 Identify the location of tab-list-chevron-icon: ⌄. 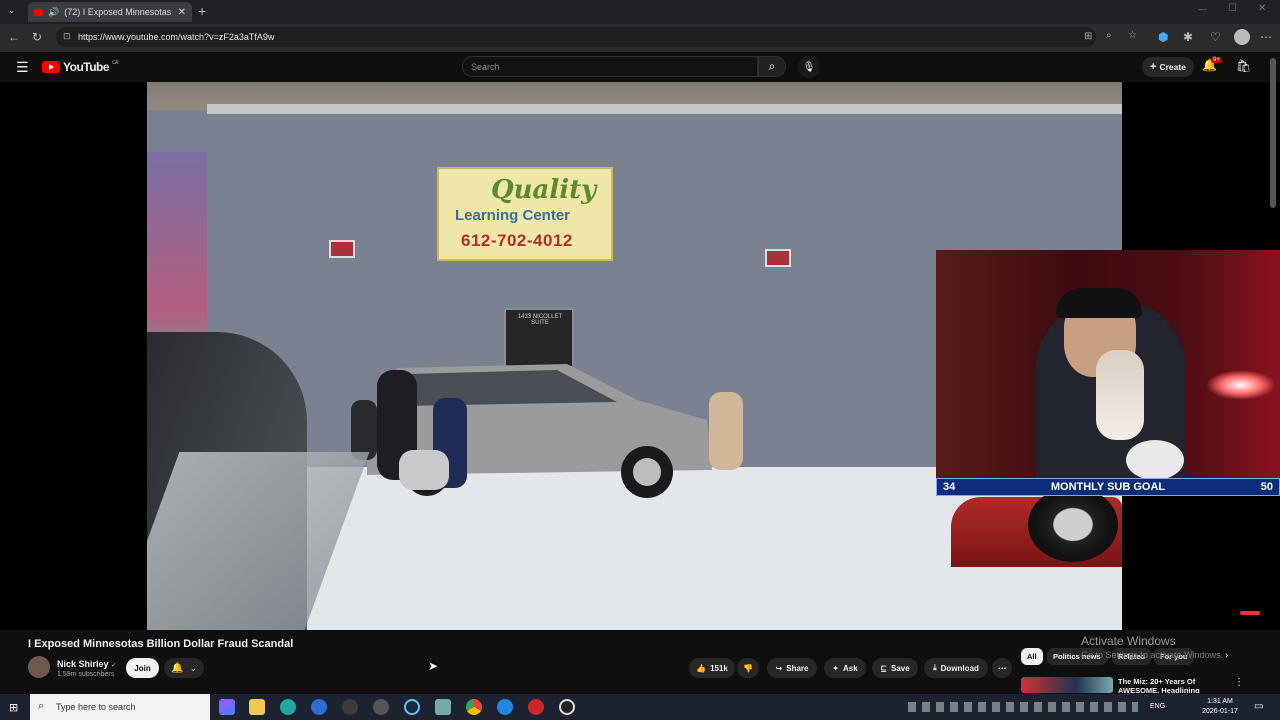
(12, 10).